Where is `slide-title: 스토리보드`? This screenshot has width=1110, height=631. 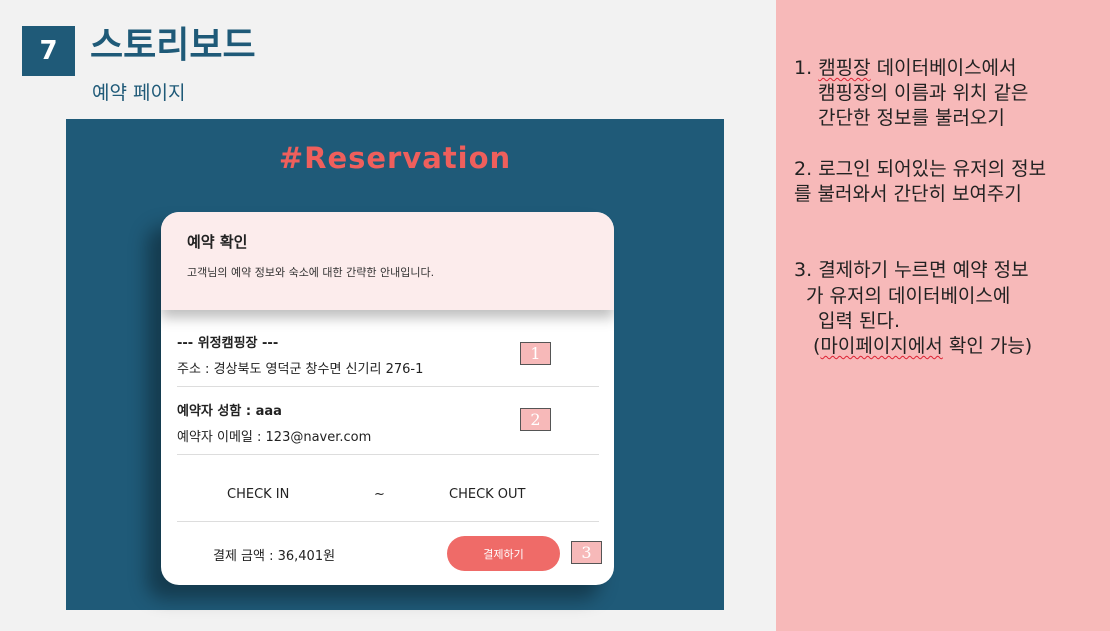
slide-title: 스토리보드 is located at coordinates (173, 45).